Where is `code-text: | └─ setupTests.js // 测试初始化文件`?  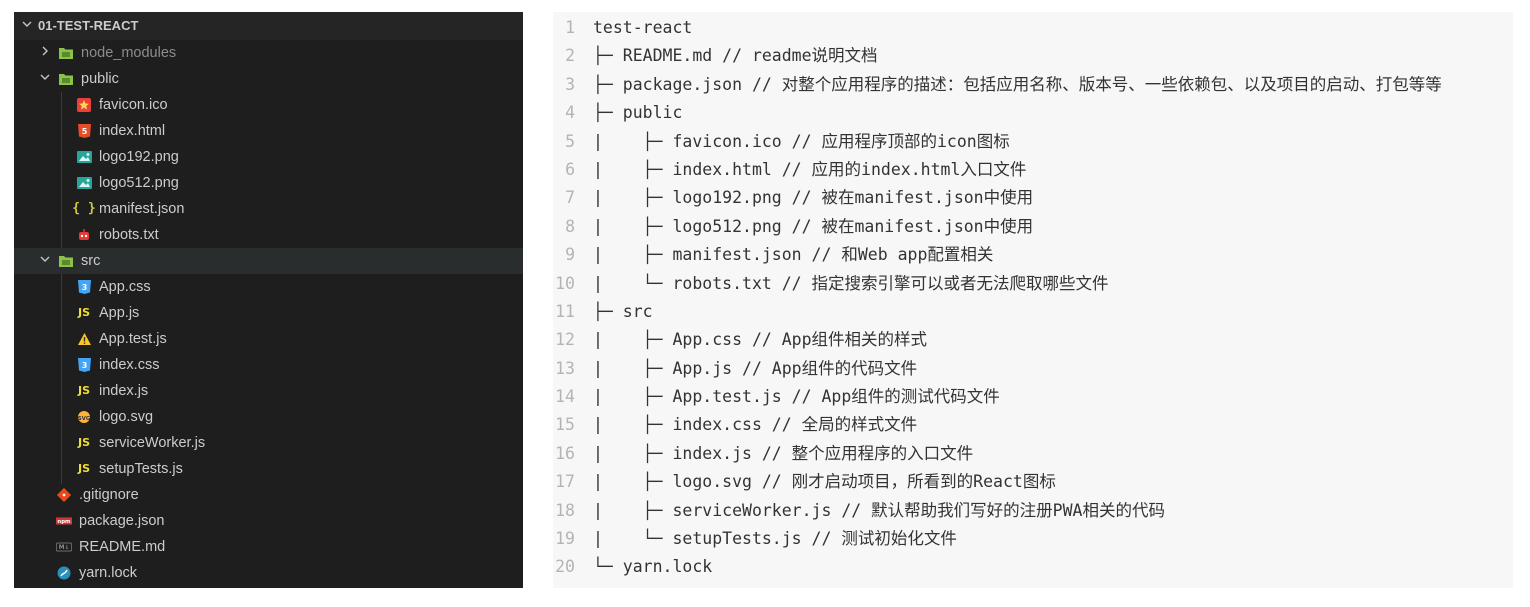 code-text: | └─ setupTests.js // 测试初始化文件 is located at coordinates (775, 539).